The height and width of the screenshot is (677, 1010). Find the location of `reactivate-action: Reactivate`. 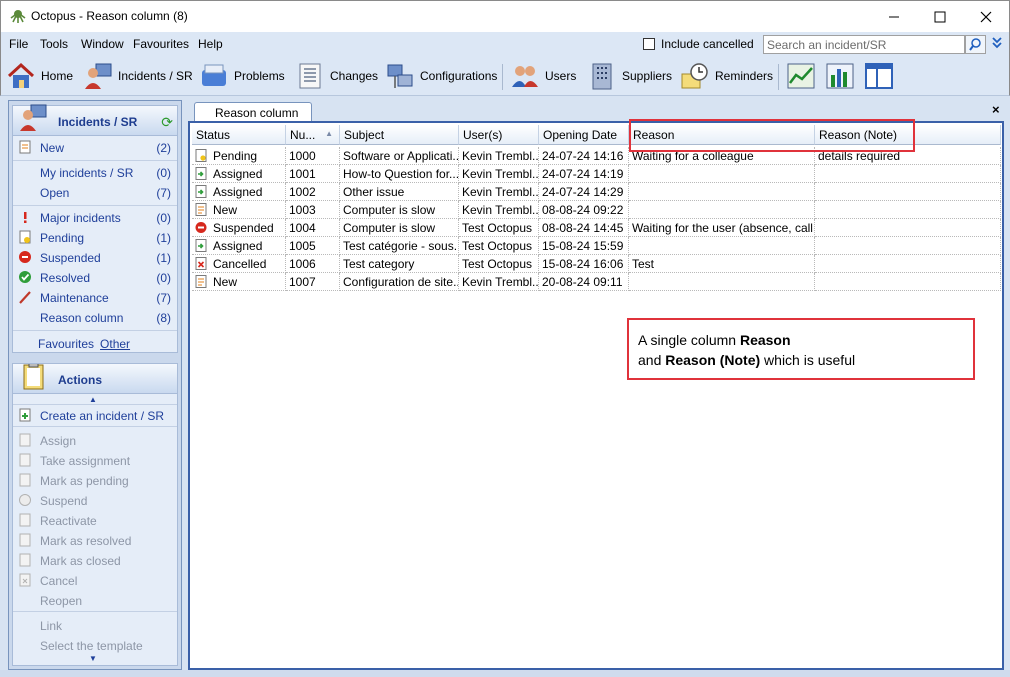

reactivate-action: Reactivate is located at coordinates (95, 521).